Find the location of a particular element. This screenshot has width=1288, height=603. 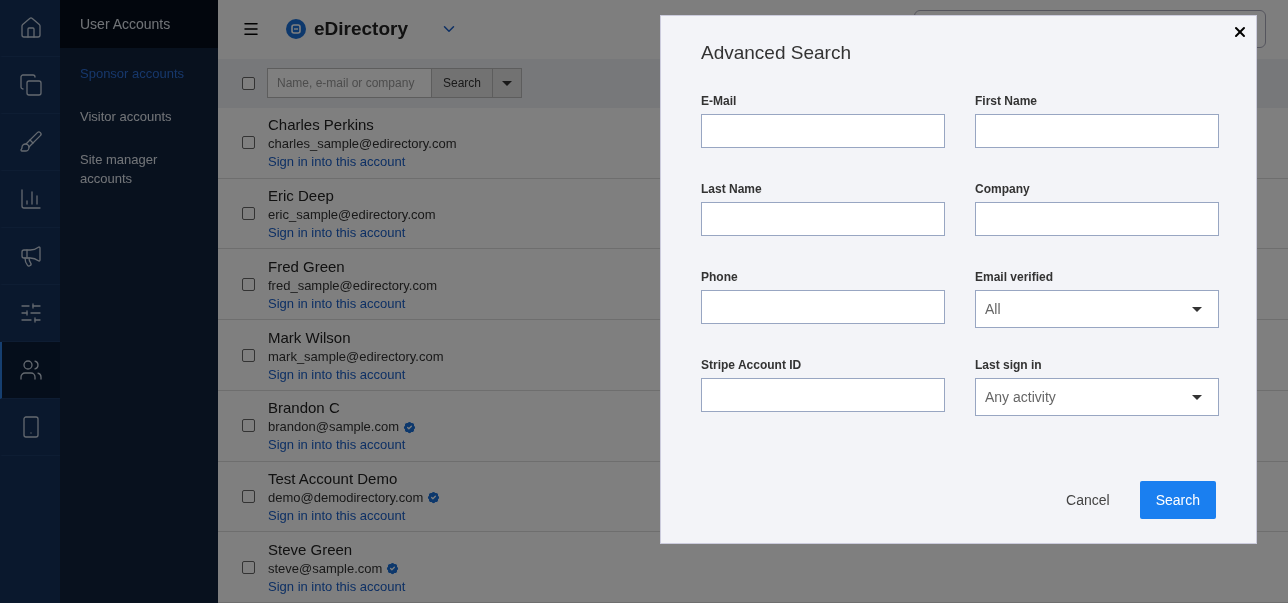

account-name: Charles Perkins is located at coordinates (321, 125).